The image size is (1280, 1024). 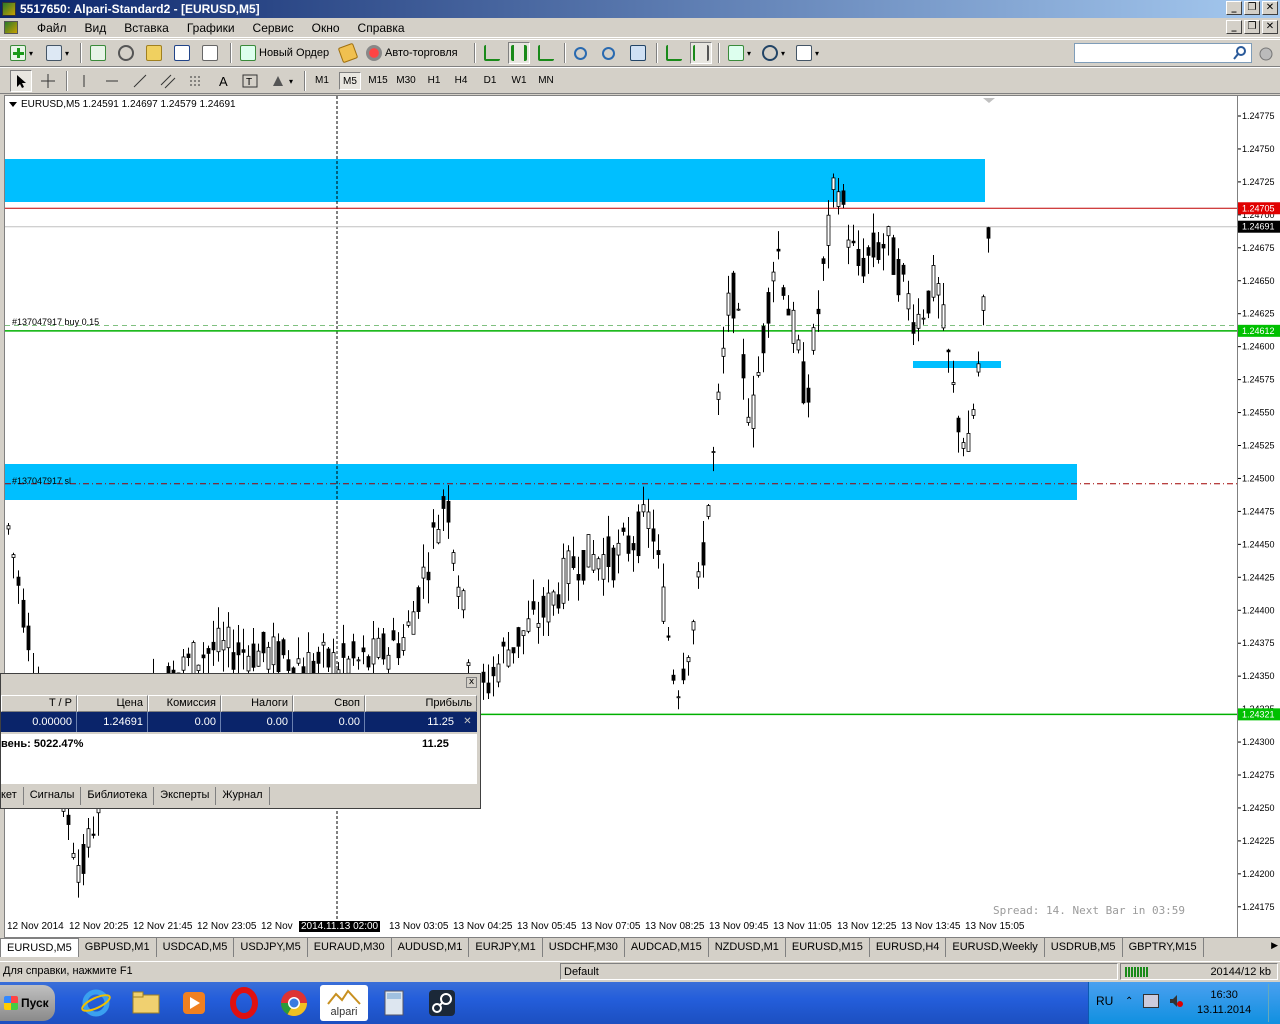 I want to click on community-icon, so click(x=1266, y=54).